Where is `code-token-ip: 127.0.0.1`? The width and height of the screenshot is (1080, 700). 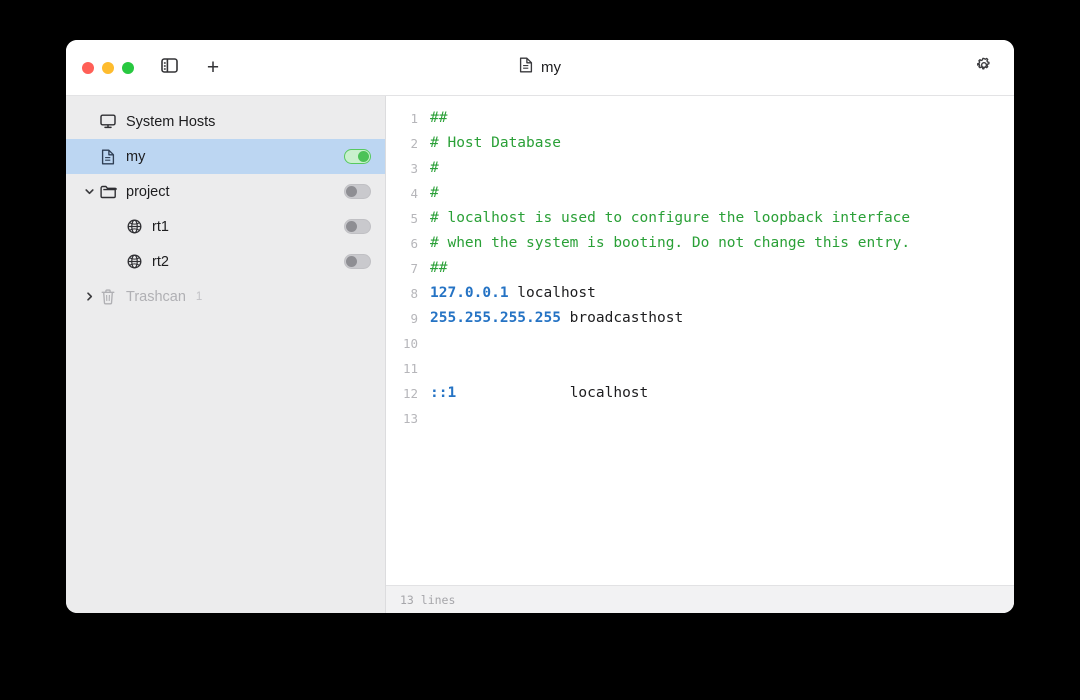
code-token-ip: 127.0.0.1 is located at coordinates (469, 293).